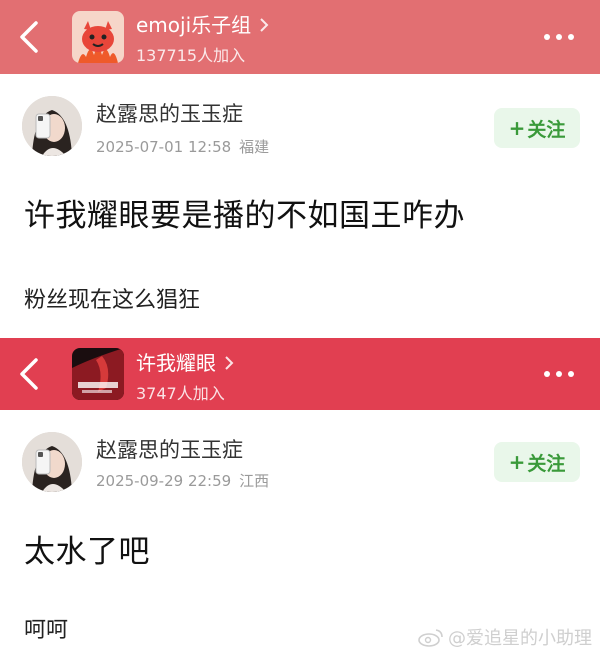 The height and width of the screenshot is (658, 600). What do you see at coordinates (112, 300) in the screenshot?
I see `post-body: 粉丝现在这么猖狂` at bounding box center [112, 300].